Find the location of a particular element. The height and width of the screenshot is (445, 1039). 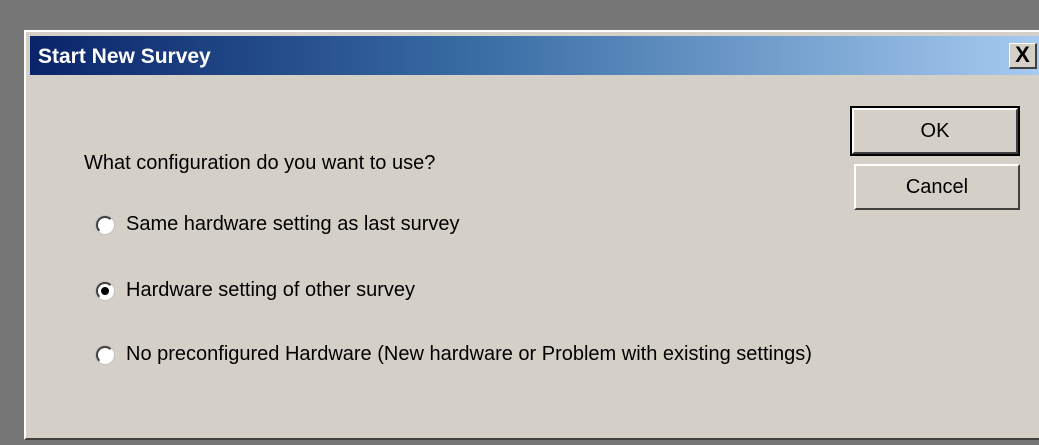

cancel-button: Cancel is located at coordinates (937, 187).